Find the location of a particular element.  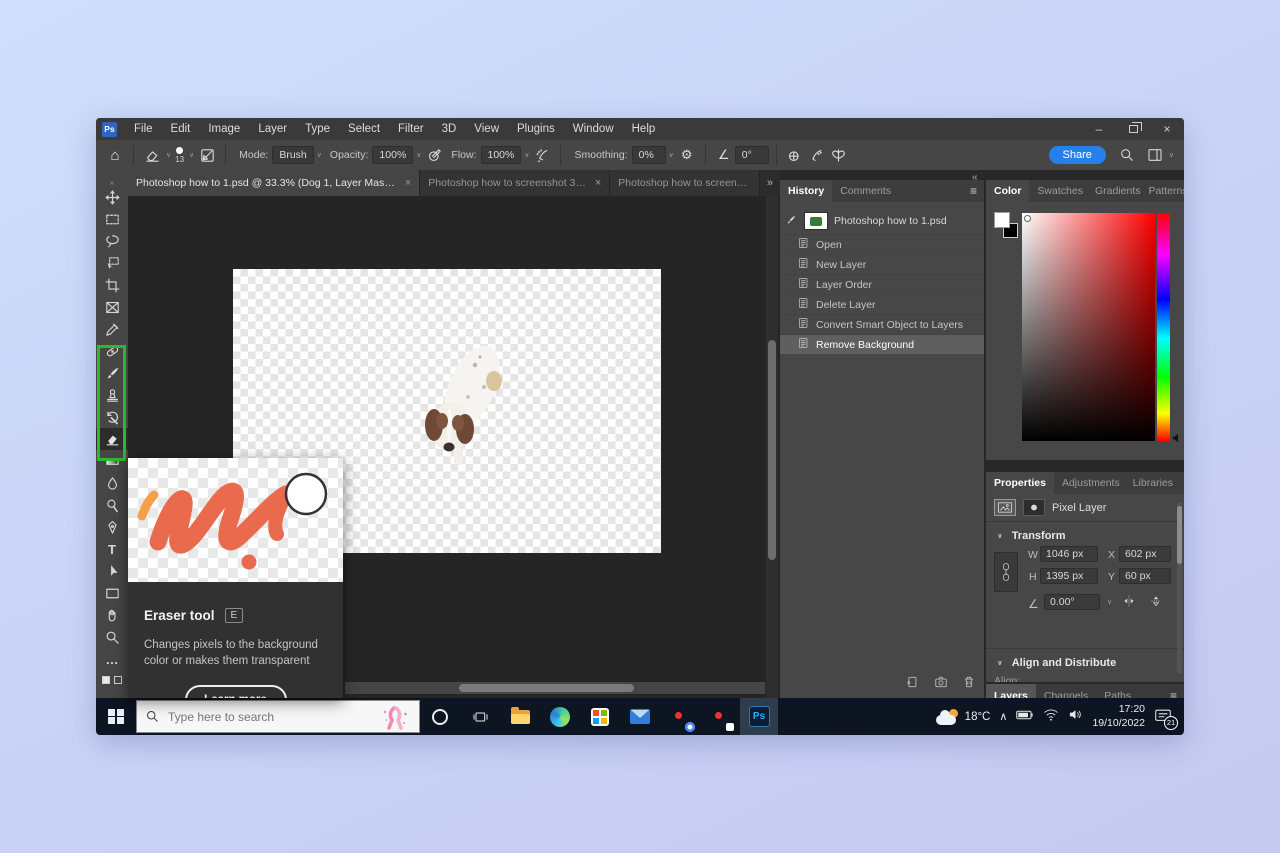

document-tab-2: Photoshop how to screenshot 3.psd × is located at coordinates (515, 183).